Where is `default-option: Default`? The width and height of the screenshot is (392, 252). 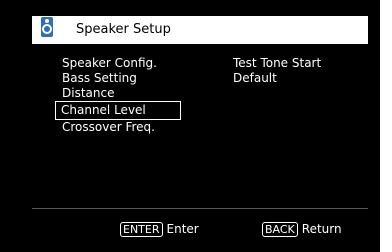 default-option: Default is located at coordinates (277, 78).